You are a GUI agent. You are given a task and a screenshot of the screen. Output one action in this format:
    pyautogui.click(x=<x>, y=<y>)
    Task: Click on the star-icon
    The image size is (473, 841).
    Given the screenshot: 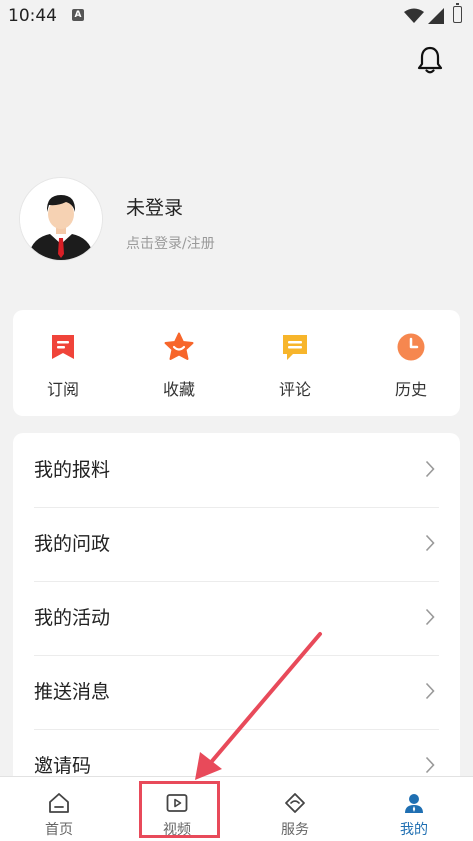 What is the action you would take?
    pyautogui.click(x=179, y=346)
    